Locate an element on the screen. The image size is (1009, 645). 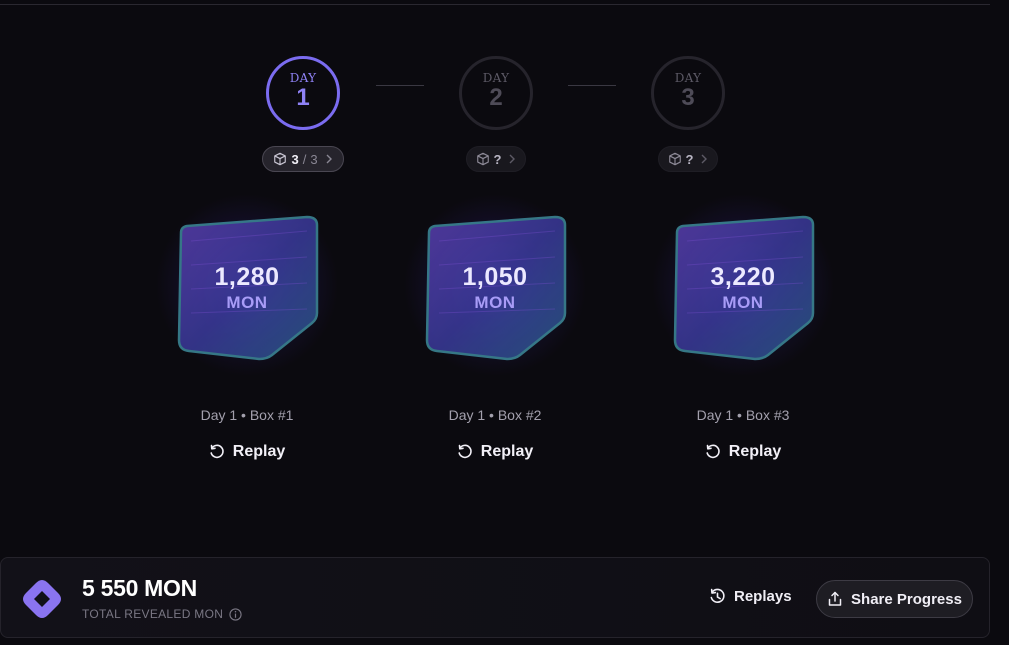
box-value: 1,280 is located at coordinates (247, 277).